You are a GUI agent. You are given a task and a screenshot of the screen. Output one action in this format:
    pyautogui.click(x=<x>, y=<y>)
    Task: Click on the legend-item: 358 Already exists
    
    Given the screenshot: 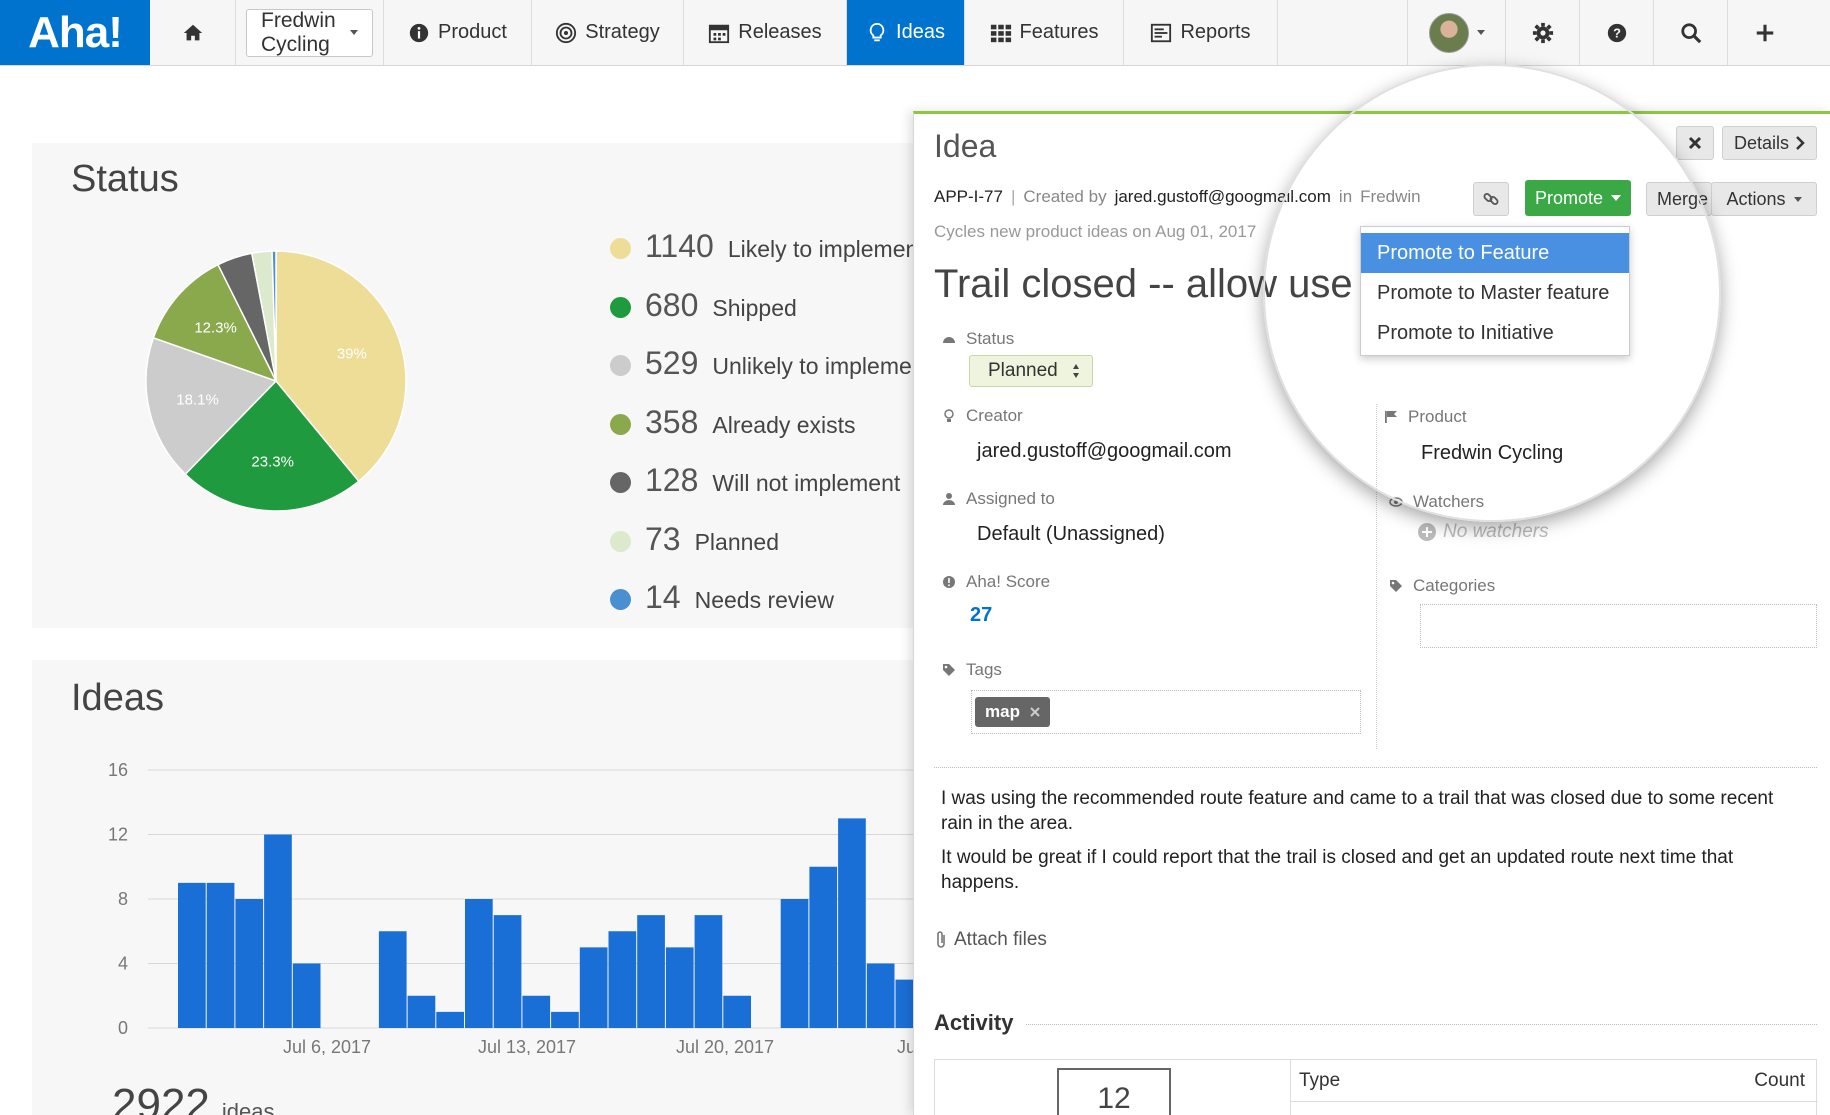 What is the action you would take?
    pyautogui.click(x=733, y=422)
    